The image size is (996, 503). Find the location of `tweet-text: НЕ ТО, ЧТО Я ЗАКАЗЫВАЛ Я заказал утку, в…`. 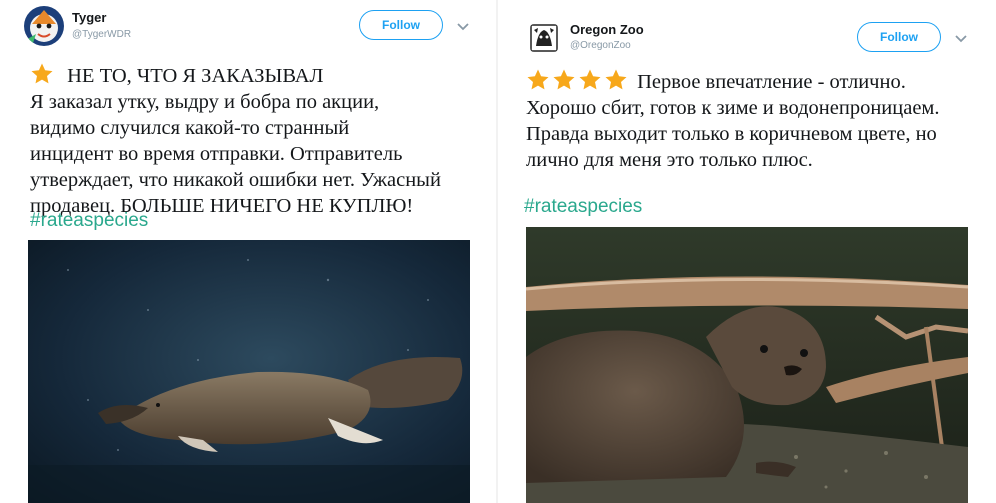

tweet-text: НЕ ТО, ЧТО Я ЗАКАЗЫВАЛ Я заказал утку, в… is located at coordinates (263, 140).